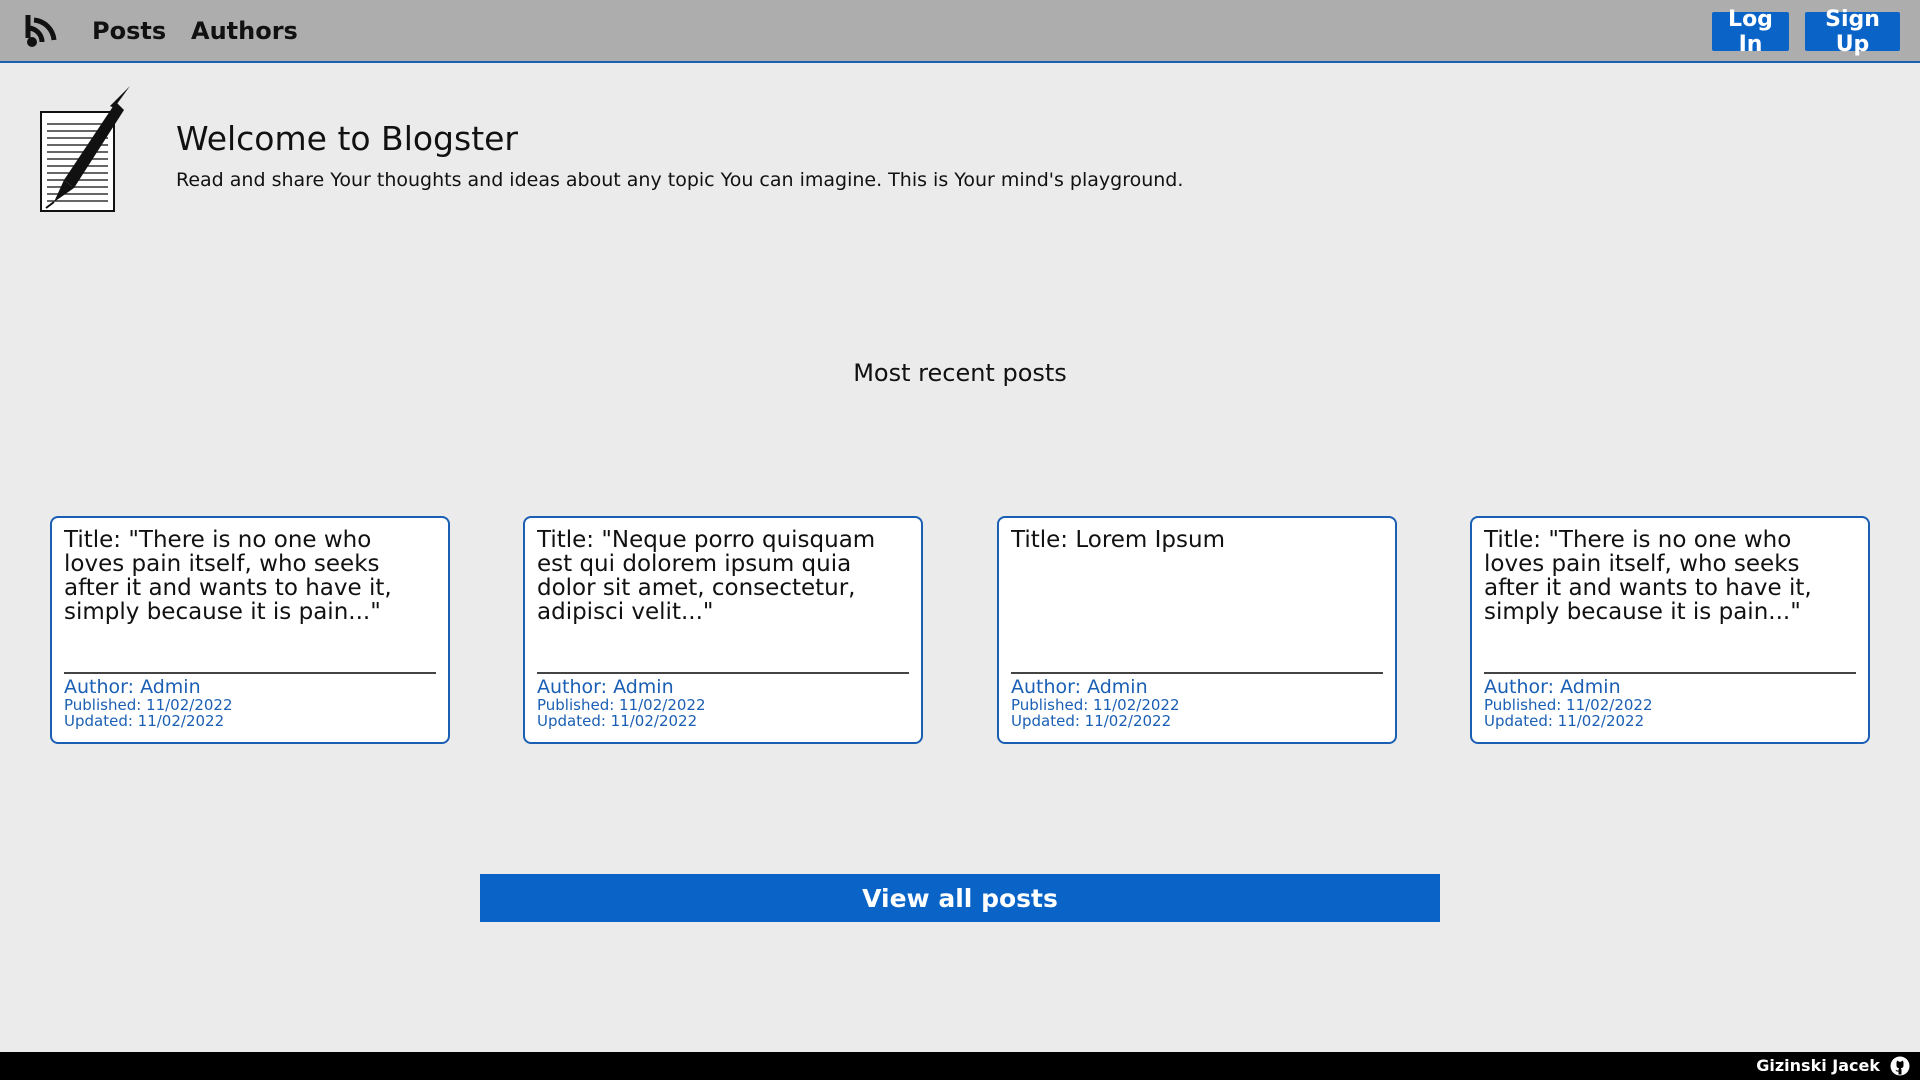  What do you see at coordinates (960, 373) in the screenshot?
I see `recent-posts-heading: Most recent posts` at bounding box center [960, 373].